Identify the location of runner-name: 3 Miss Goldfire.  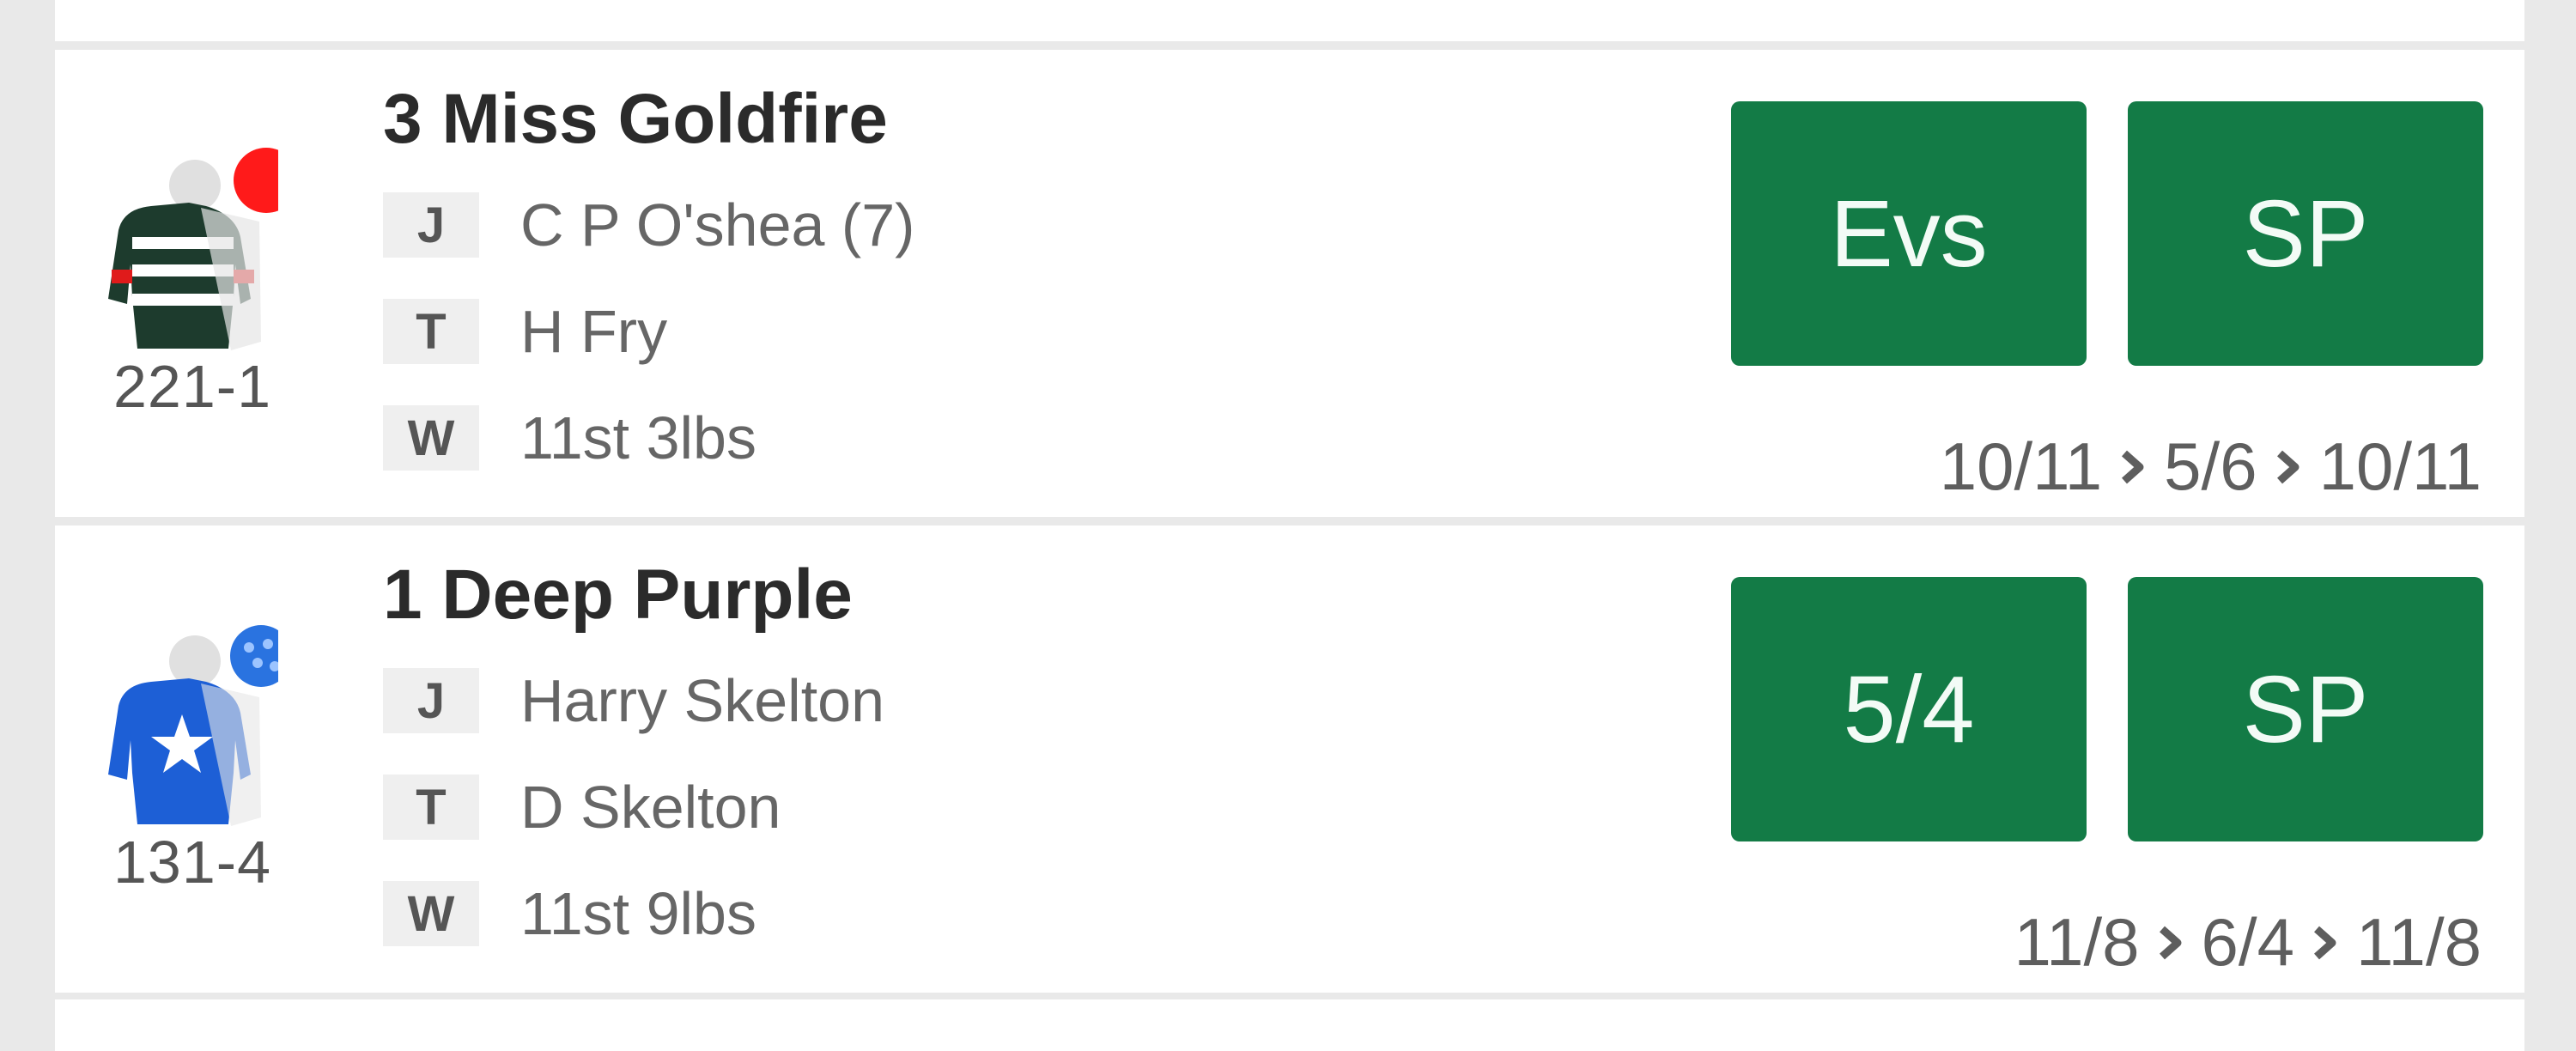
(636, 119).